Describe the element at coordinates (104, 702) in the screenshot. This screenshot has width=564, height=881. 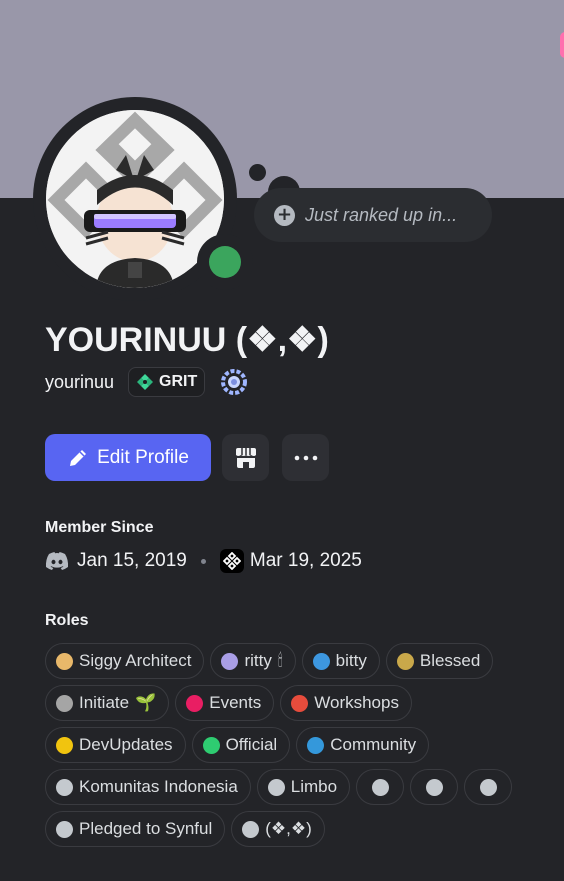
I see `role-label: Initiate` at that location.